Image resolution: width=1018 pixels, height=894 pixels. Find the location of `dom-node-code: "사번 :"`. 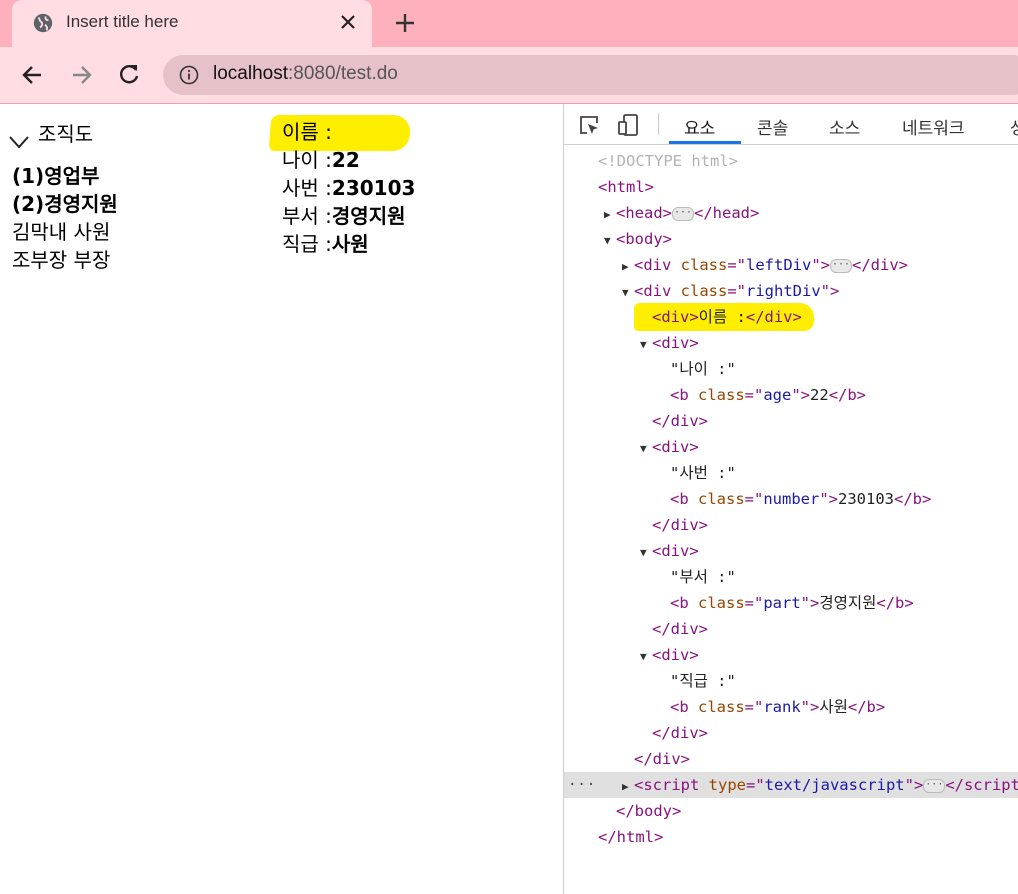

dom-node-code: "사번 :" is located at coordinates (703, 473).